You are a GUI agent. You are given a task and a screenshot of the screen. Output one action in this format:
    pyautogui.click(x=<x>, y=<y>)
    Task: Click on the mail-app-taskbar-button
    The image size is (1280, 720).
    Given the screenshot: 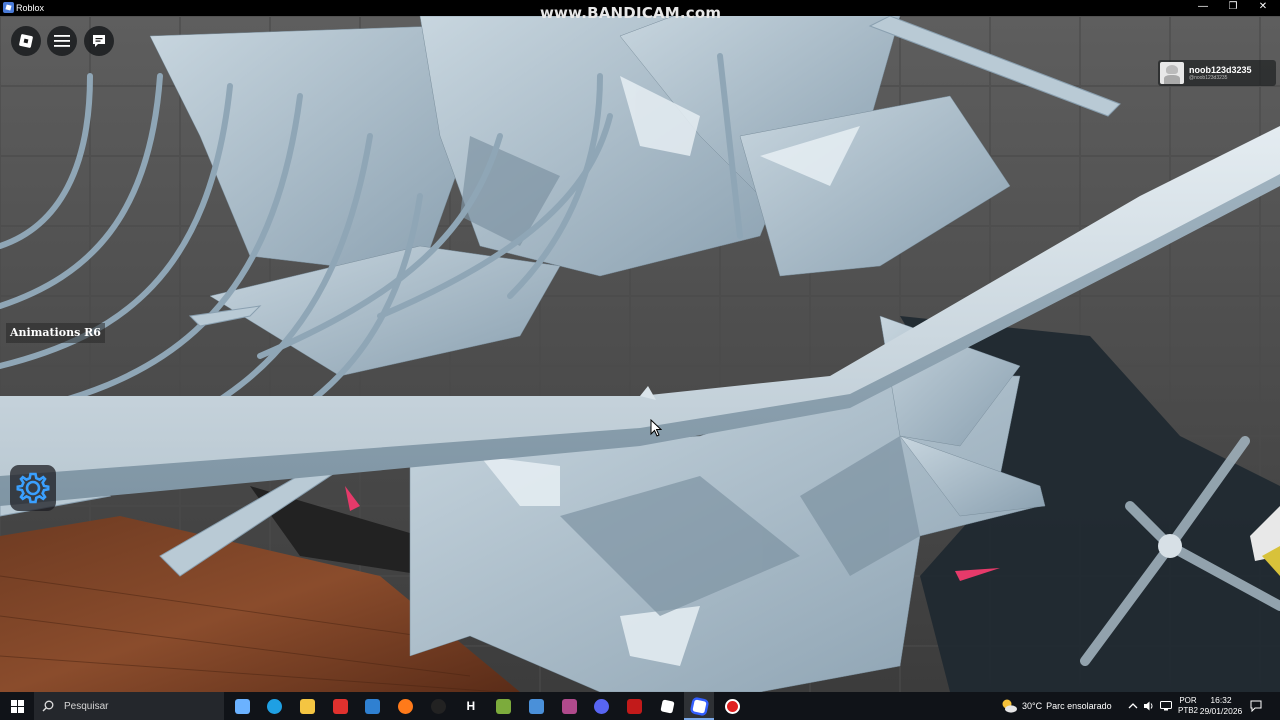 What is the action you would take?
    pyautogui.click(x=536, y=706)
    